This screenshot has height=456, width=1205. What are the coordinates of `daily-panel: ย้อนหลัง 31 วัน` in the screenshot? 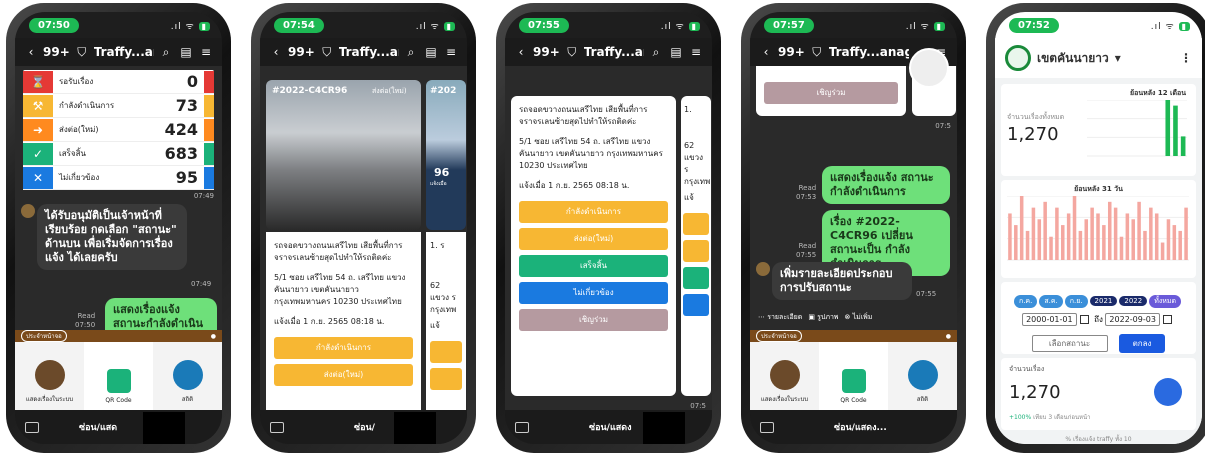 It's located at (1098, 229).